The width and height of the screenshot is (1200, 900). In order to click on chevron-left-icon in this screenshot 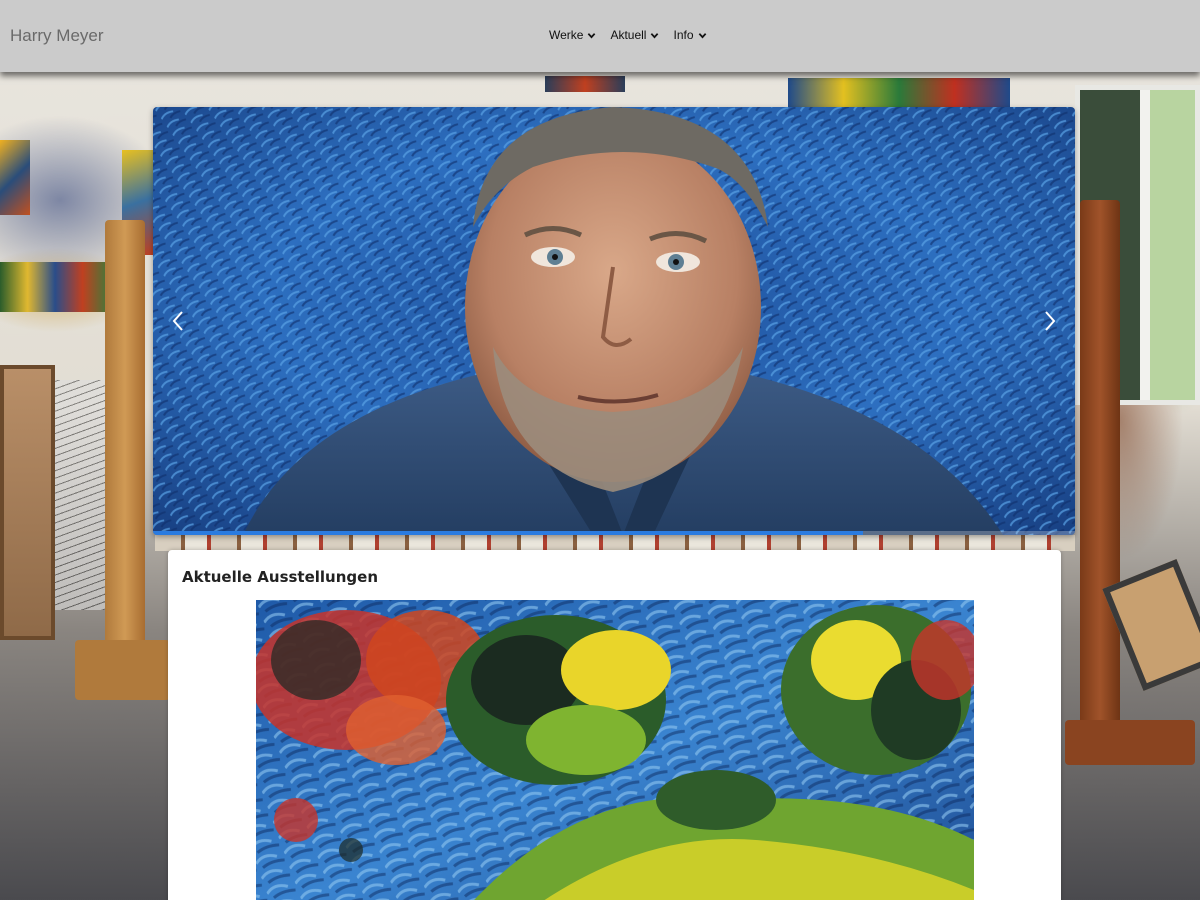, I will do `click(177, 321)`.